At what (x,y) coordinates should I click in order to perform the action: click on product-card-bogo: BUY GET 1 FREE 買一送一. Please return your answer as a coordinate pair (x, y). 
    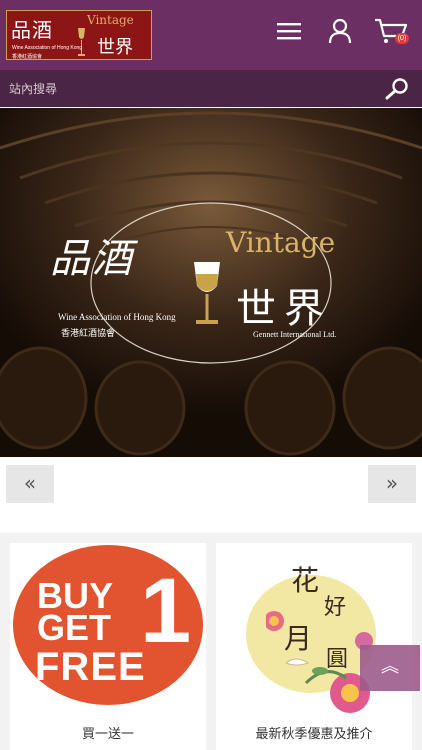
    Looking at the image, I should click on (108, 646).